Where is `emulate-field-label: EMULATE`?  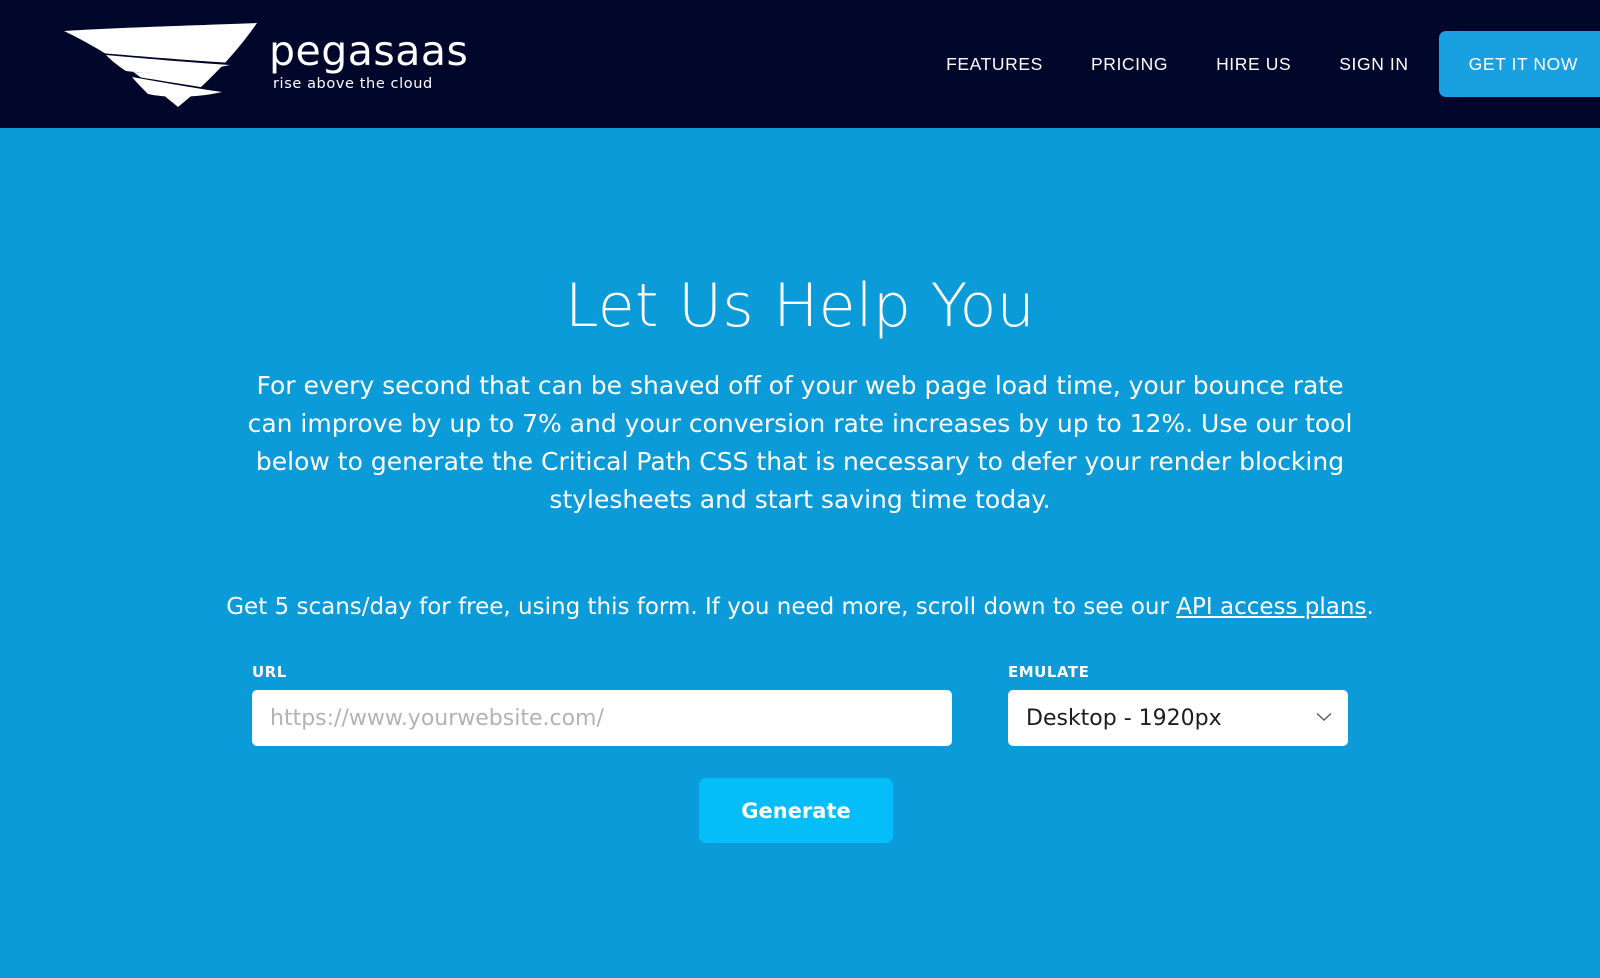 emulate-field-label: EMULATE is located at coordinates (1049, 672).